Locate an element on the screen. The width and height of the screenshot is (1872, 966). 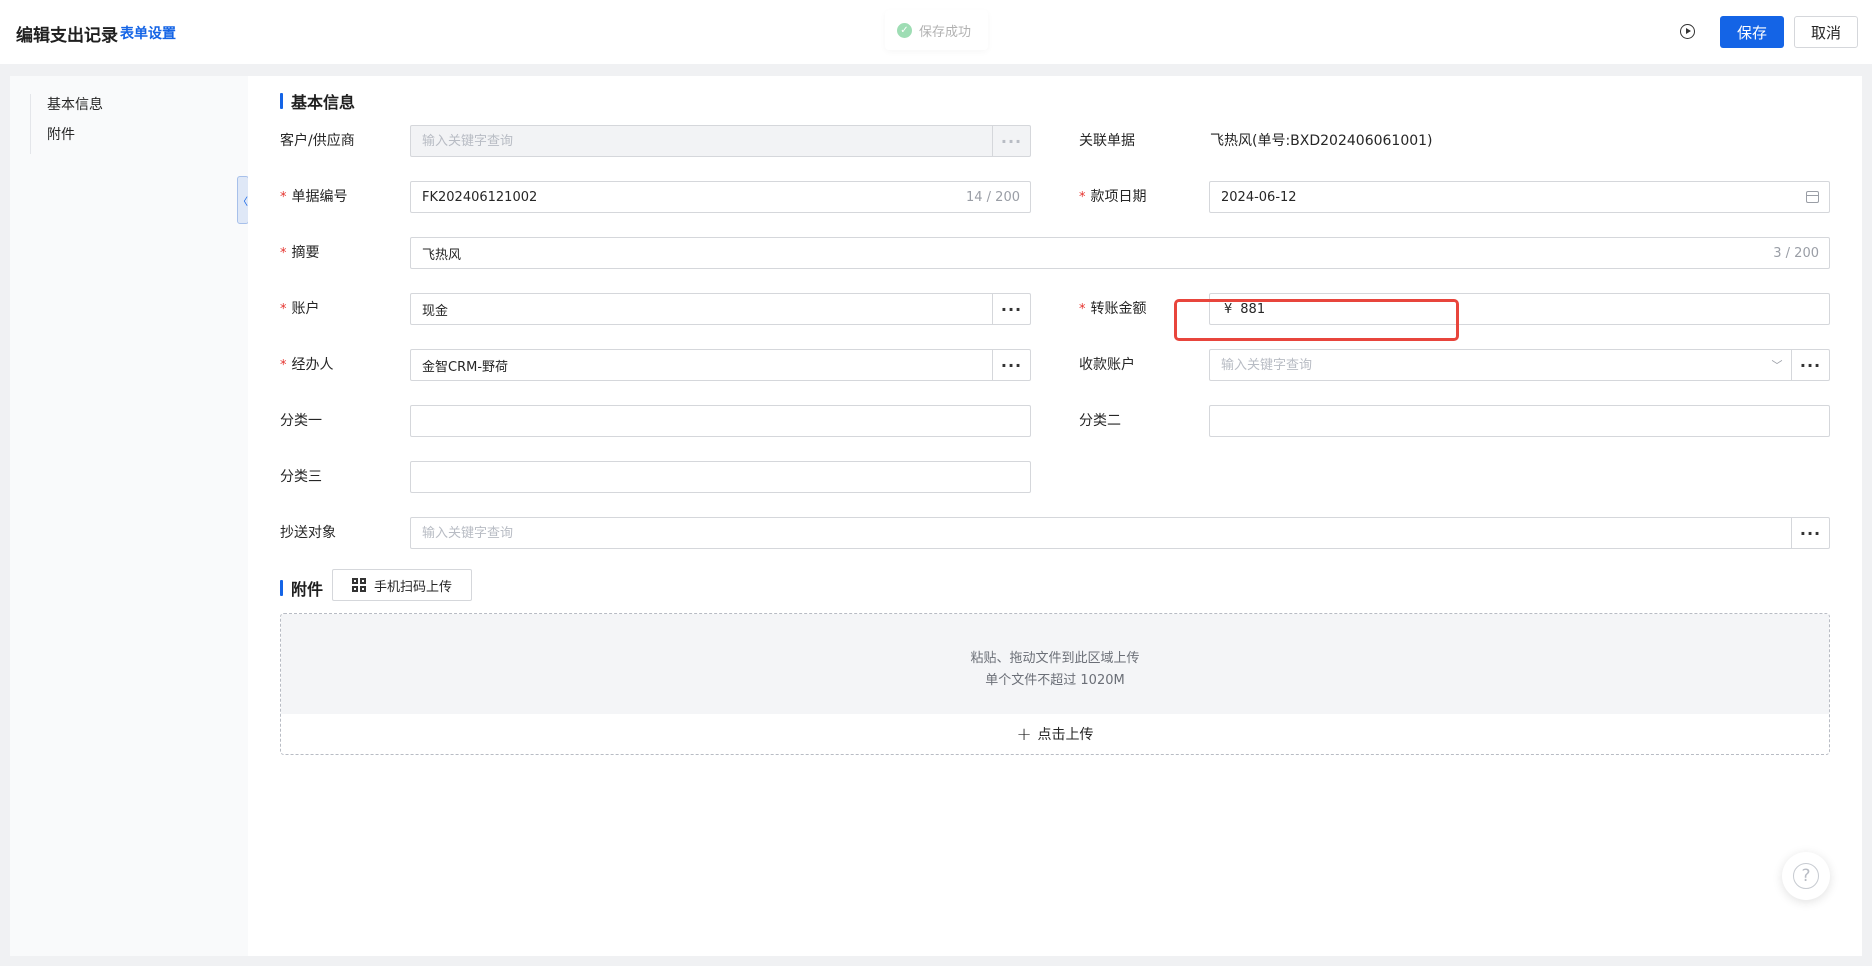
cc-field: ··· is located at coordinates (1120, 533).